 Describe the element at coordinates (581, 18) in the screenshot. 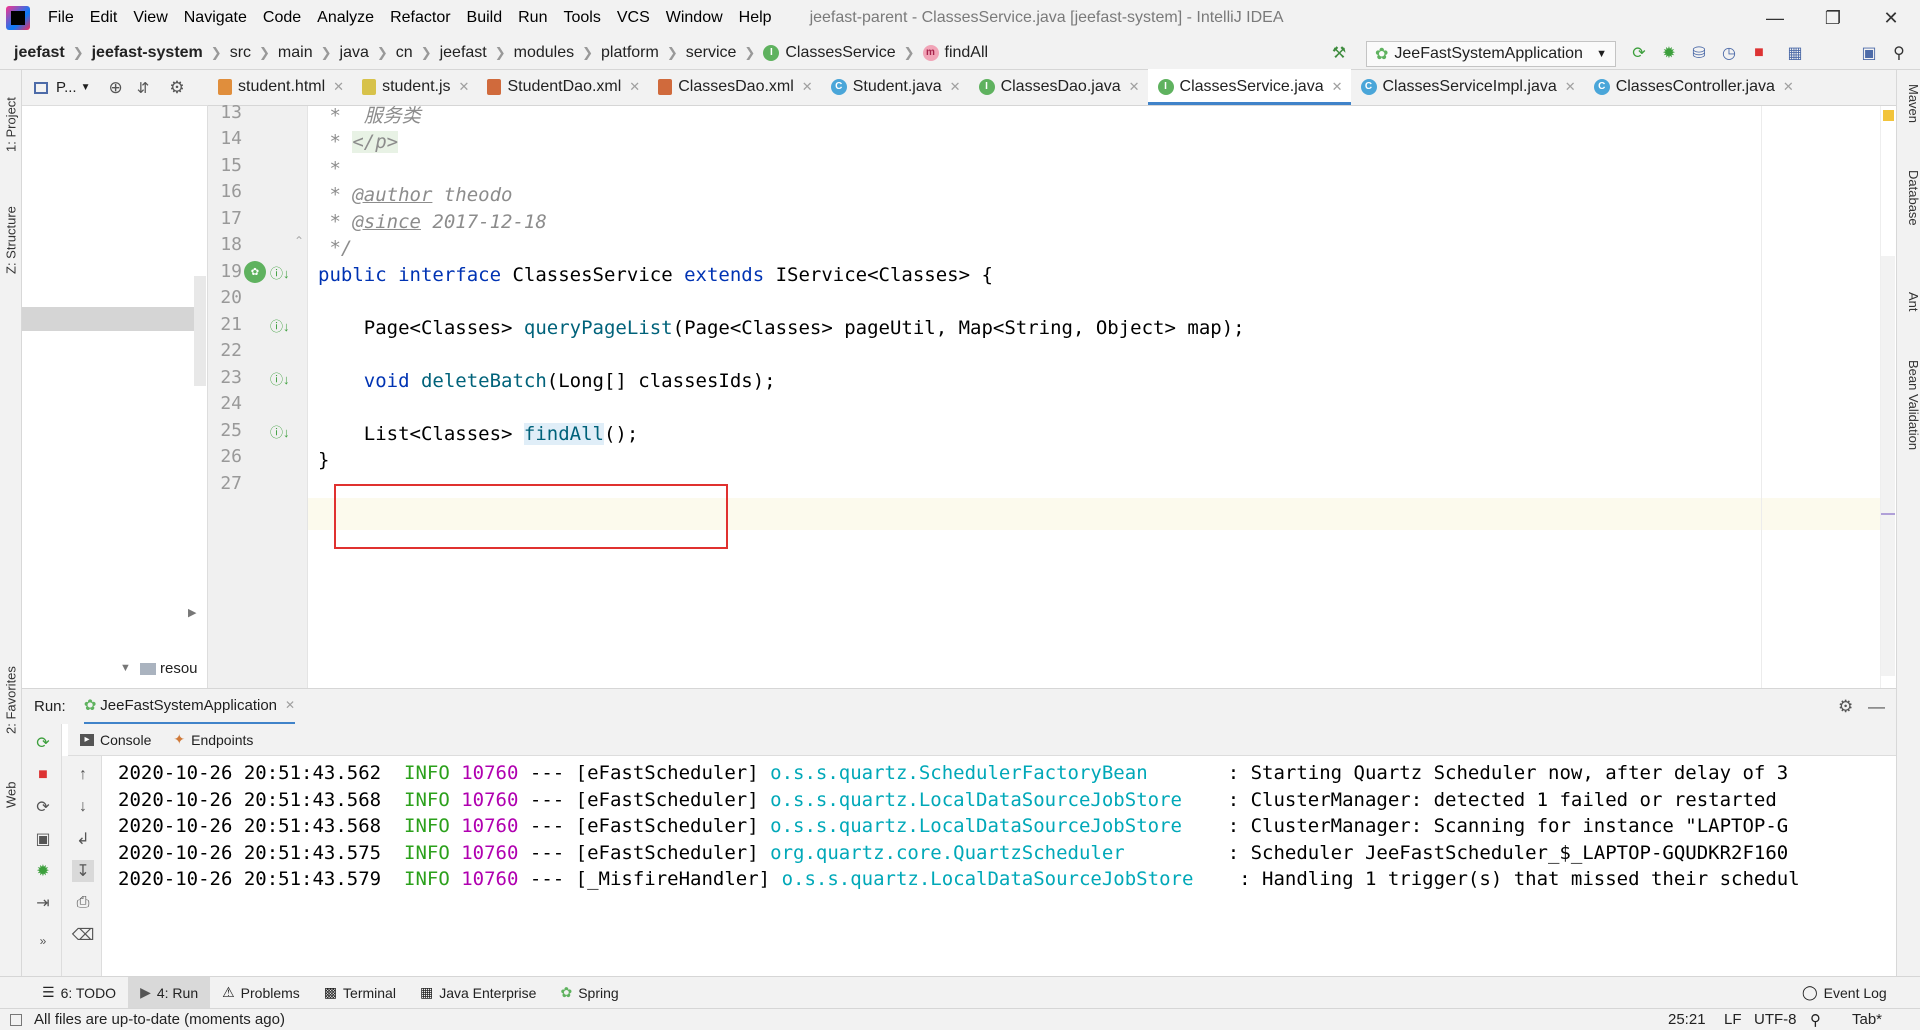

I see `menu-tools: Tools` at that location.